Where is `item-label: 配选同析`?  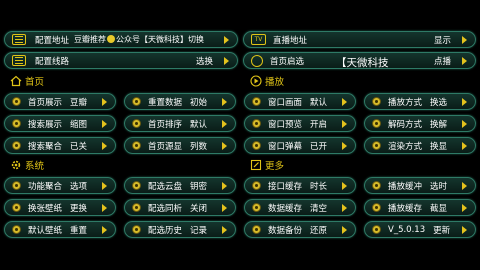 item-label: 配选同析 is located at coordinates (165, 208).